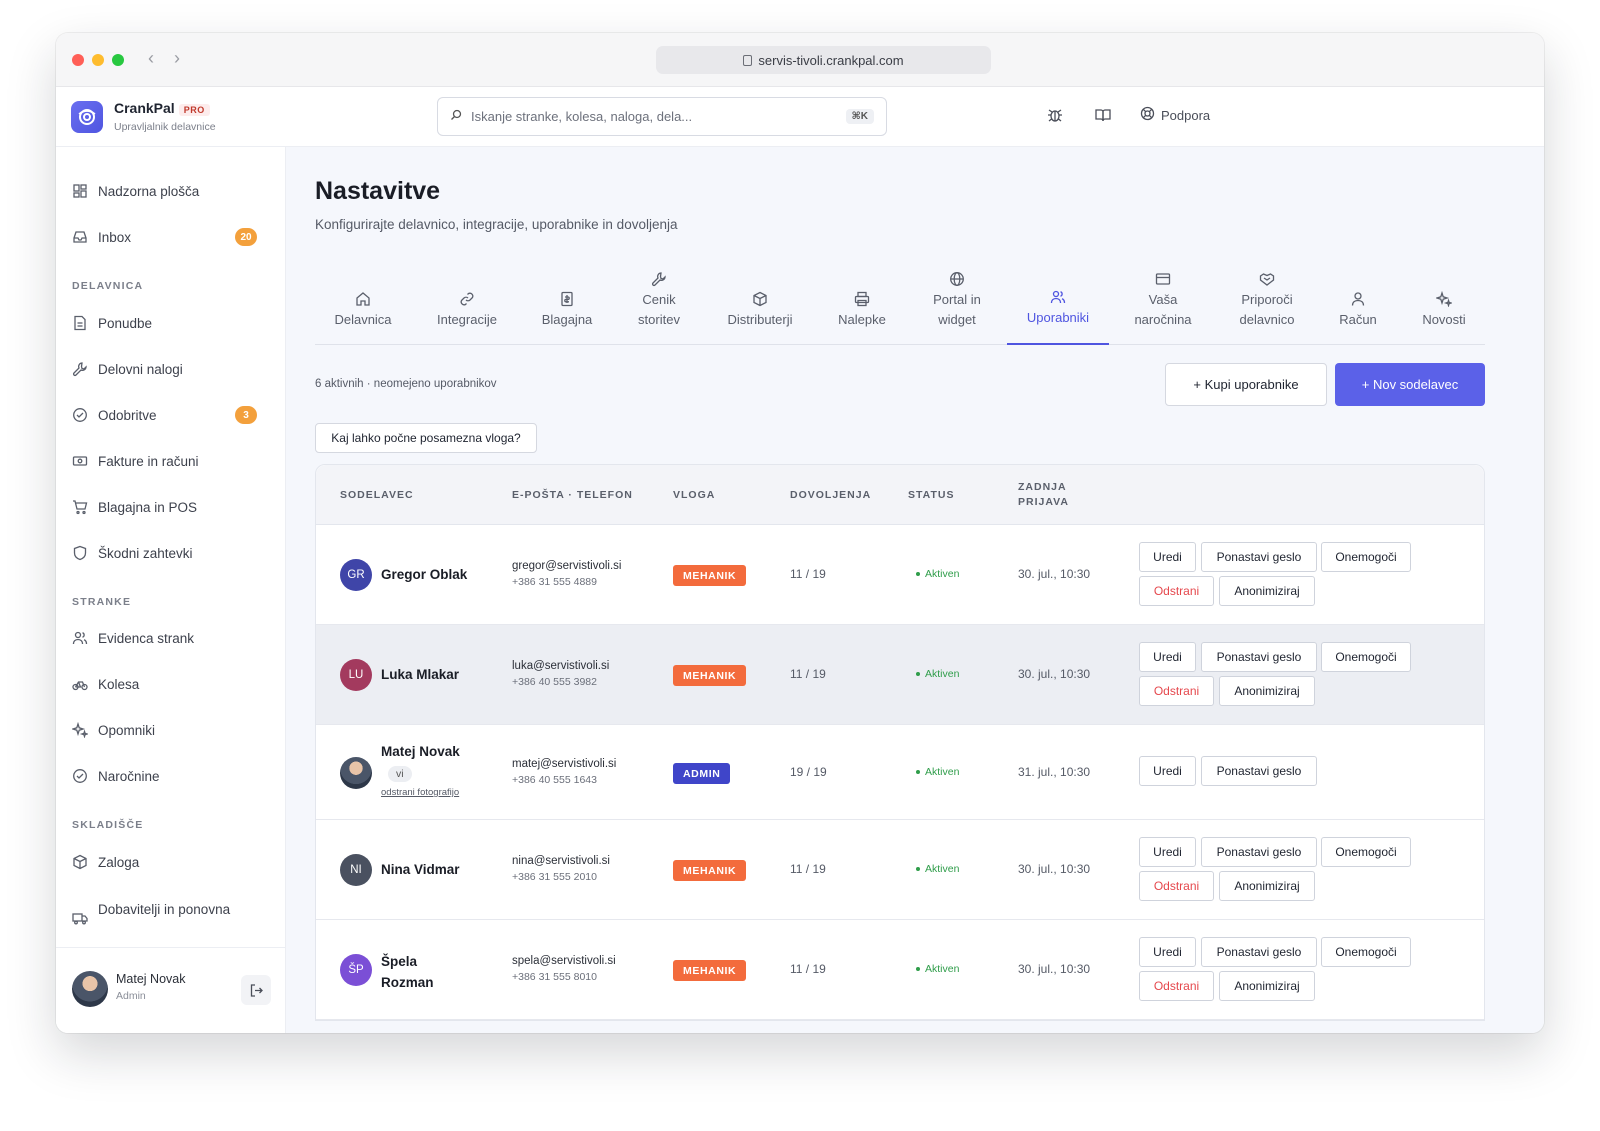 The width and height of the screenshot is (1600, 1131). Describe the element at coordinates (567, 299) in the screenshot. I see `receipt-icon` at that location.